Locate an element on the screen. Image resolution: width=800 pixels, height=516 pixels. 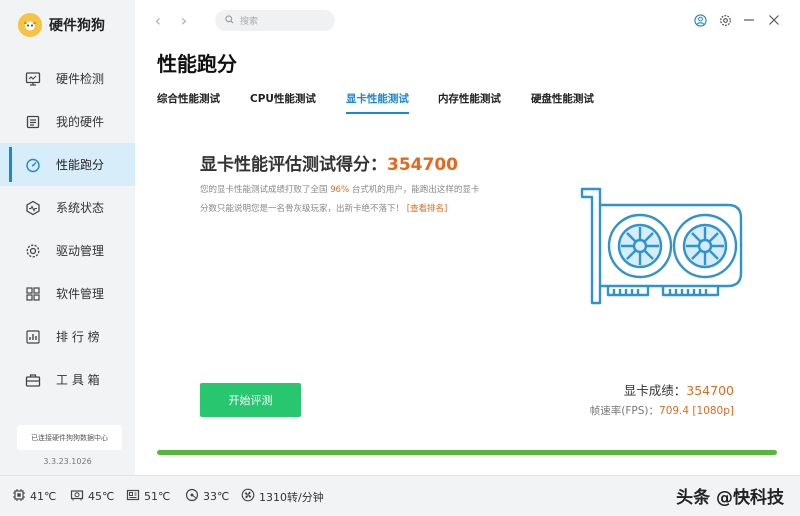
tab-disk: 硬盘性能测试 is located at coordinates (562, 102).